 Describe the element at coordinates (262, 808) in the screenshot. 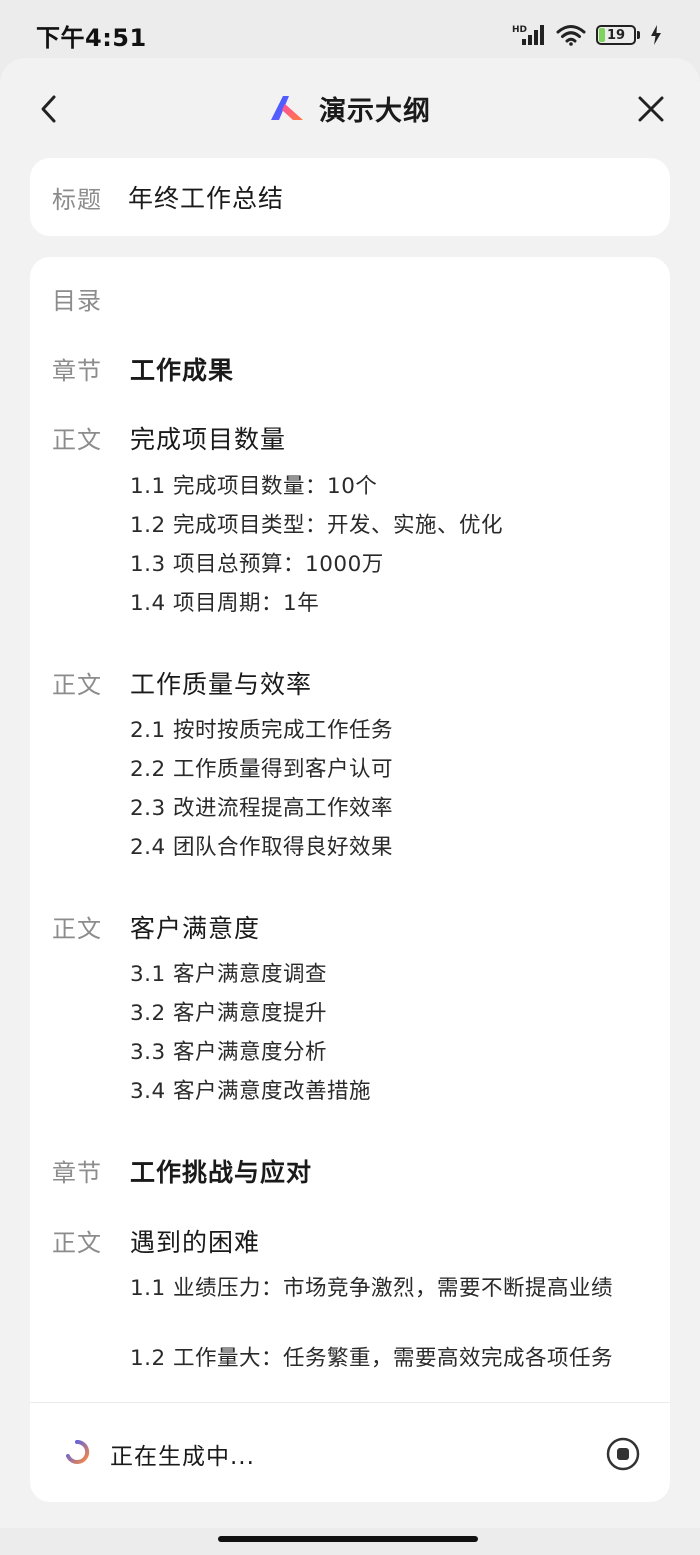

I see `outline-subitem: 2.3 改进流程提高工作效率` at that location.